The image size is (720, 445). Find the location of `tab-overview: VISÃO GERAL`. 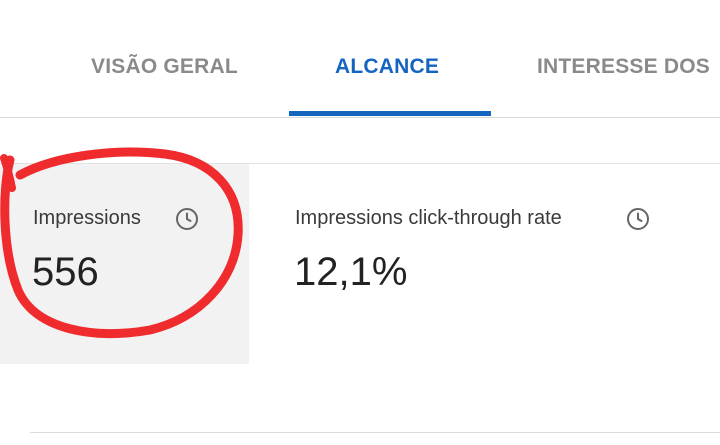

tab-overview: VISÃO GERAL is located at coordinates (164, 67).